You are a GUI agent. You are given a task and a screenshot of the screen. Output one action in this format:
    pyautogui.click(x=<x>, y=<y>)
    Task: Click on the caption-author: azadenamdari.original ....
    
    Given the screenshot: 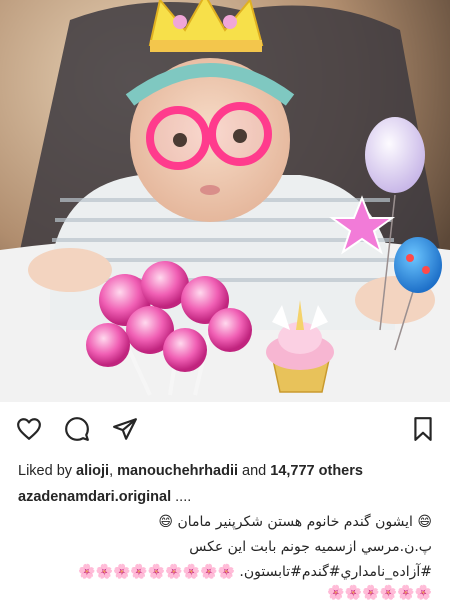 What is the action you would take?
    pyautogui.click(x=104, y=497)
    